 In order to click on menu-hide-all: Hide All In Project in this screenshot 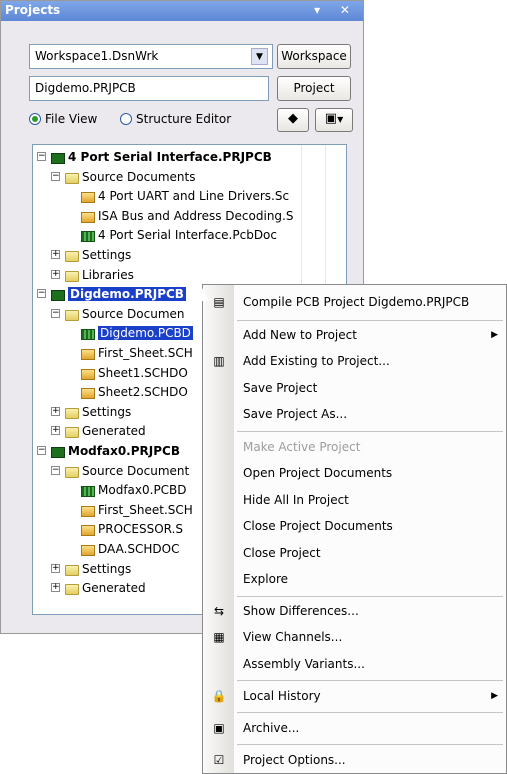, I will do `click(354, 500)`.